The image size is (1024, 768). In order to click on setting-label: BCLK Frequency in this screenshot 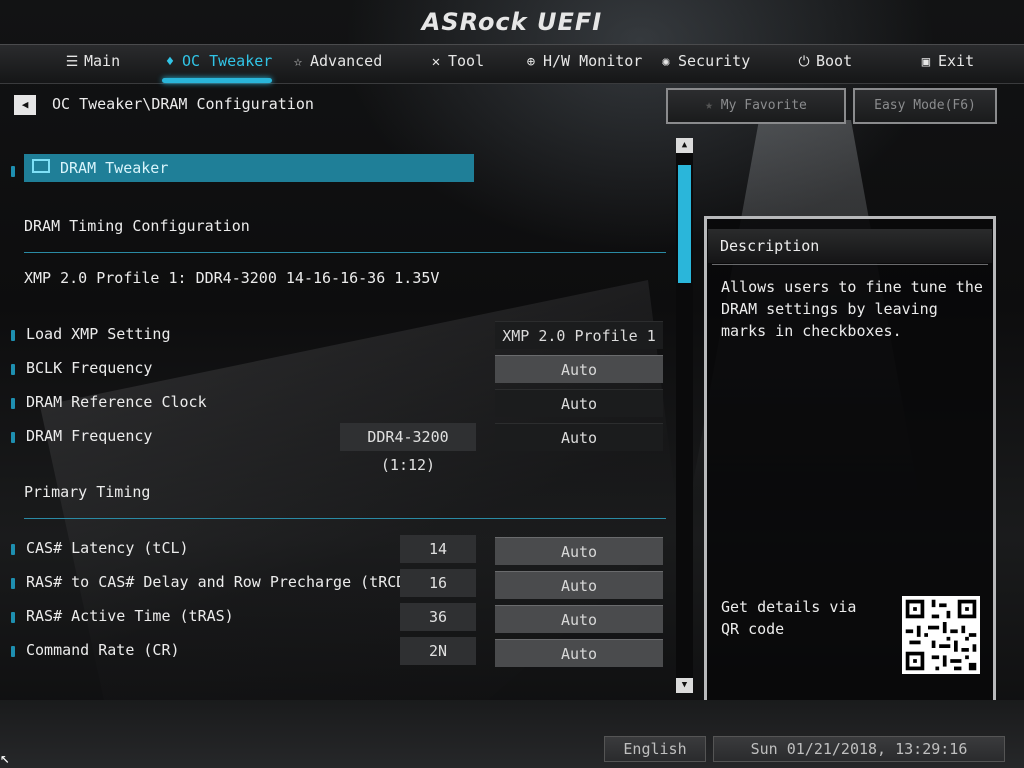, I will do `click(89, 368)`.